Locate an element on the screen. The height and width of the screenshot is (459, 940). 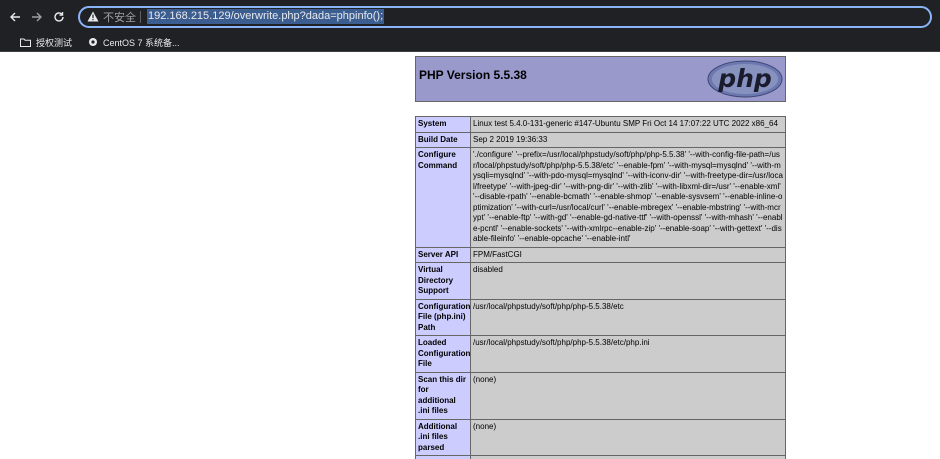
bookmark-folder-auth-test: 授权测试 is located at coordinates (46, 42).